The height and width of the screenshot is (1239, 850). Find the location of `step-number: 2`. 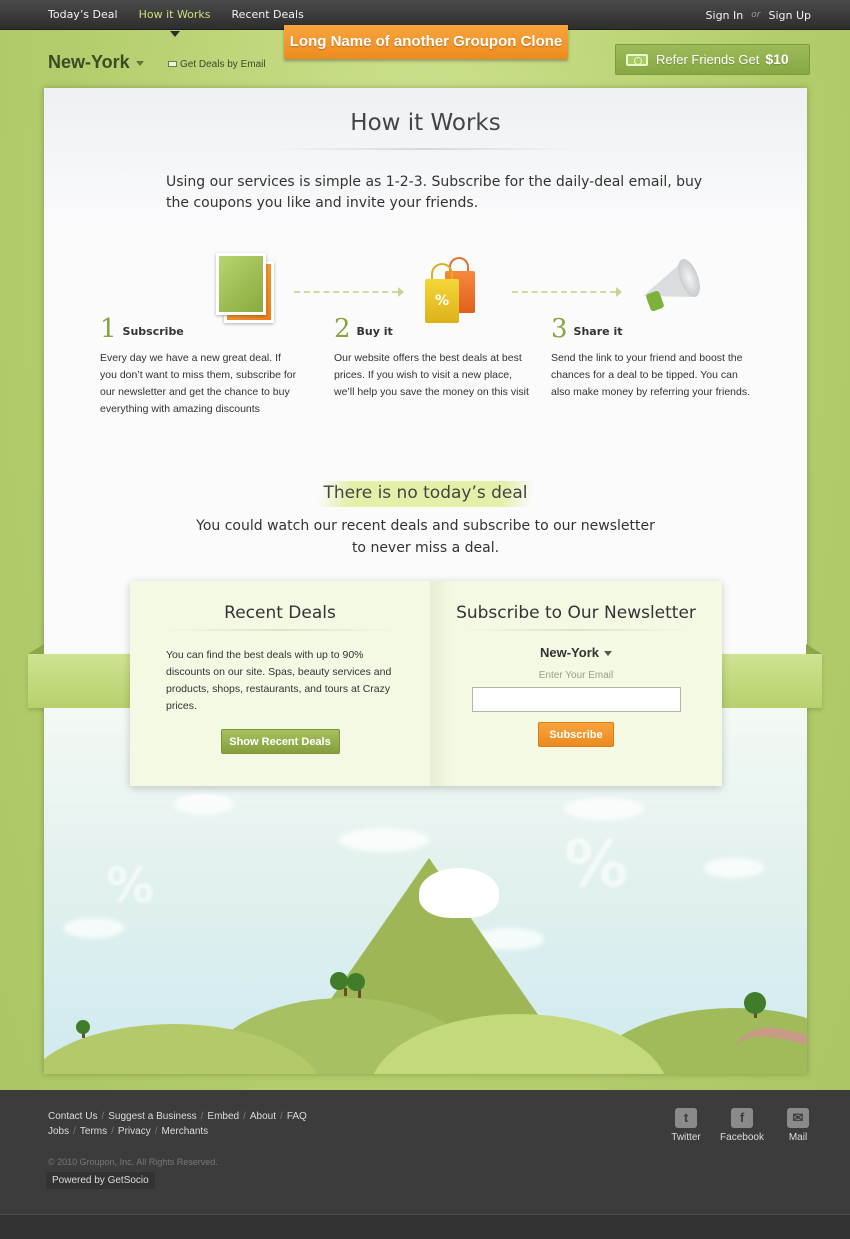

step-number: 2 is located at coordinates (342, 329).